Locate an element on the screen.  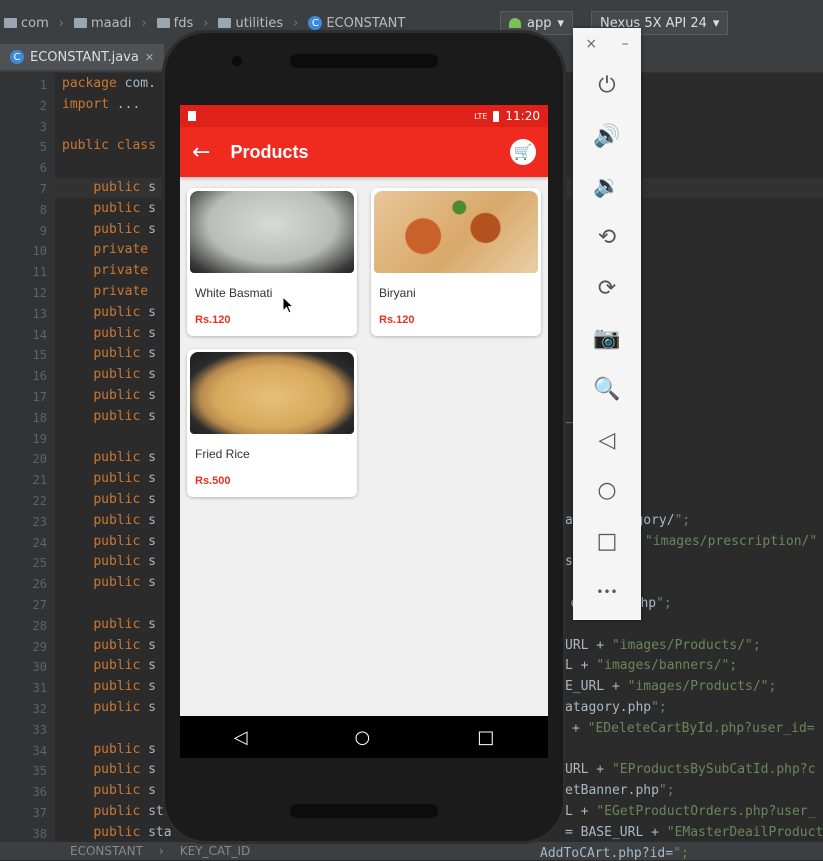
status-field: KEY_CAT_ID is located at coordinates (215, 851).